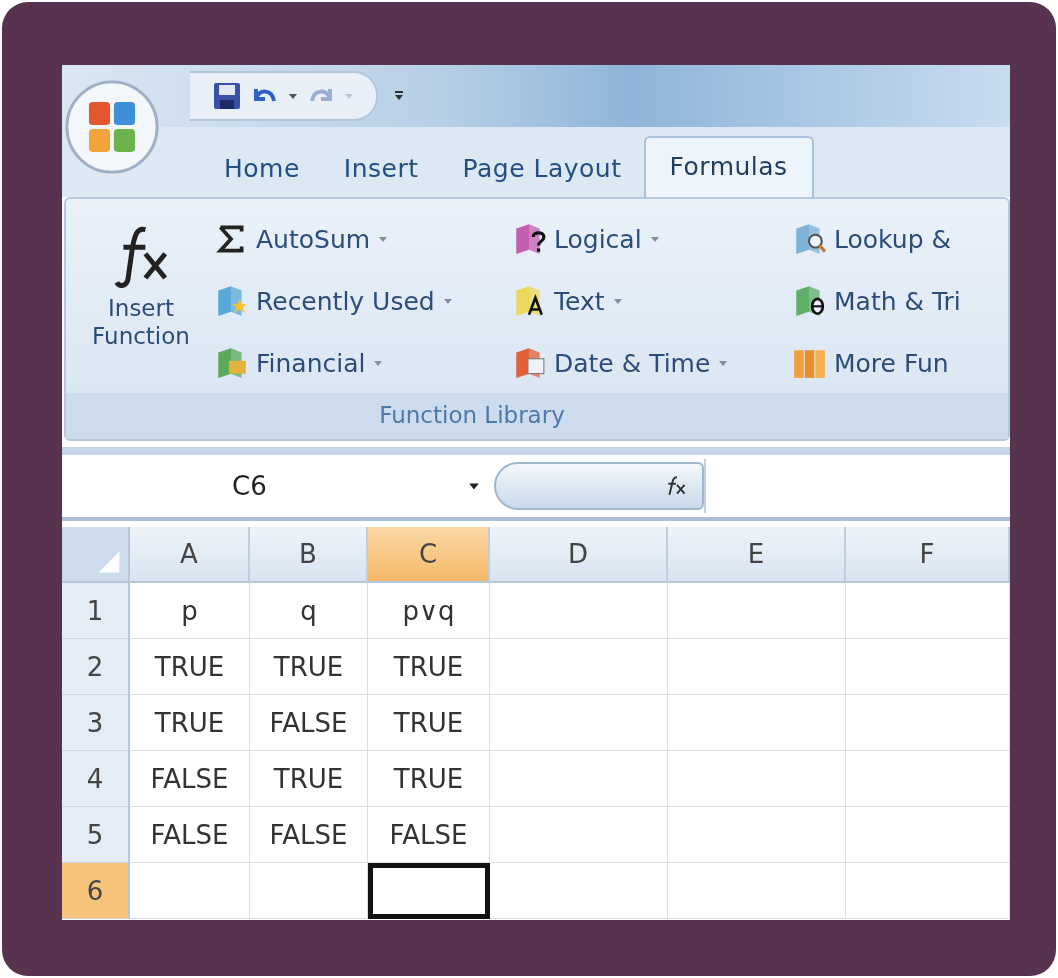 Image resolution: width=1058 pixels, height=978 pixels. What do you see at coordinates (757, 555) in the screenshot?
I see `column-header: E` at bounding box center [757, 555].